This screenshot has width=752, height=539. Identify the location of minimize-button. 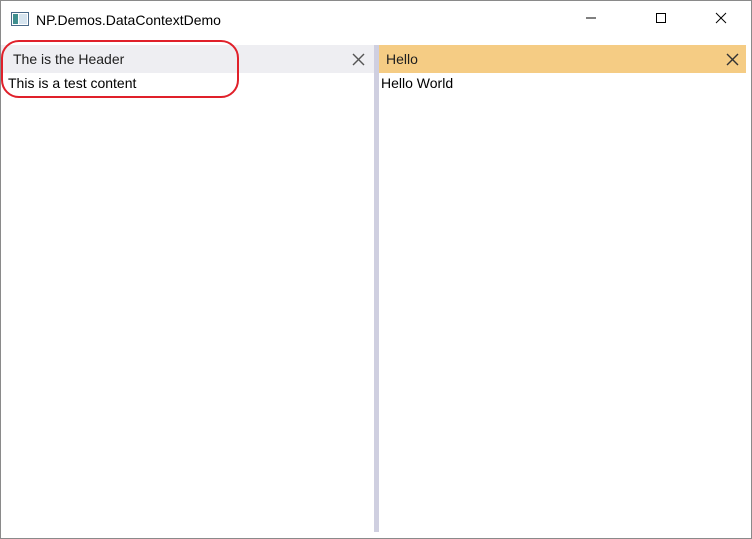
(591, 20).